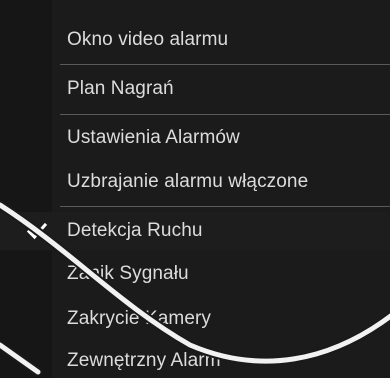 This screenshot has height=378, width=390. Describe the element at coordinates (188, 181) in the screenshot. I see `menu-item-label: Uzbrajanie alarmu włączone` at that location.